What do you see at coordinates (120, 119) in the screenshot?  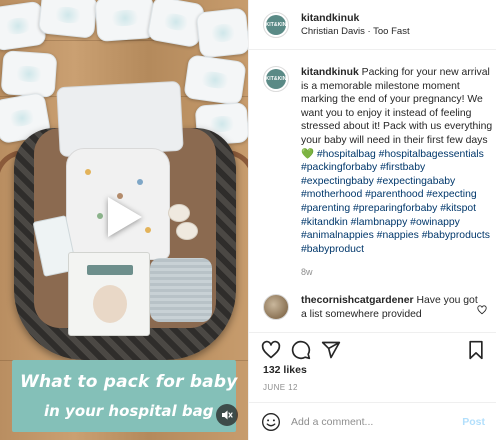 I see `folded-clothes-image` at bounding box center [120, 119].